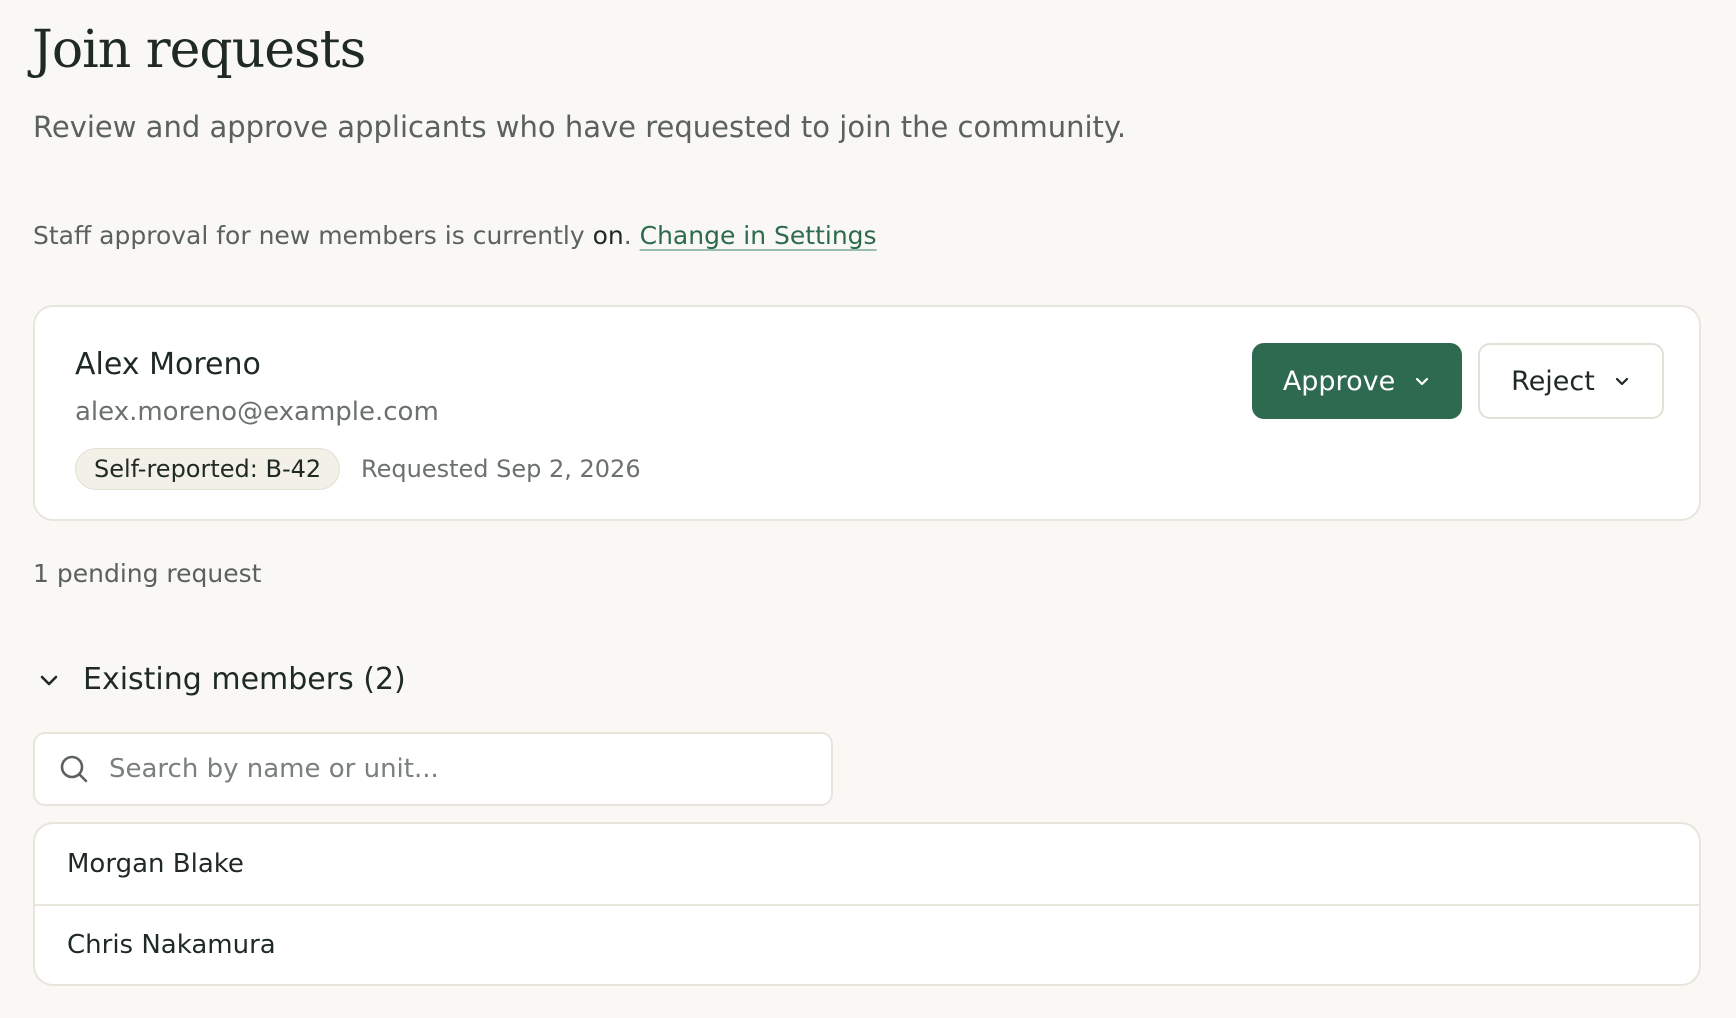  I want to click on member-search-input, so click(449, 769).